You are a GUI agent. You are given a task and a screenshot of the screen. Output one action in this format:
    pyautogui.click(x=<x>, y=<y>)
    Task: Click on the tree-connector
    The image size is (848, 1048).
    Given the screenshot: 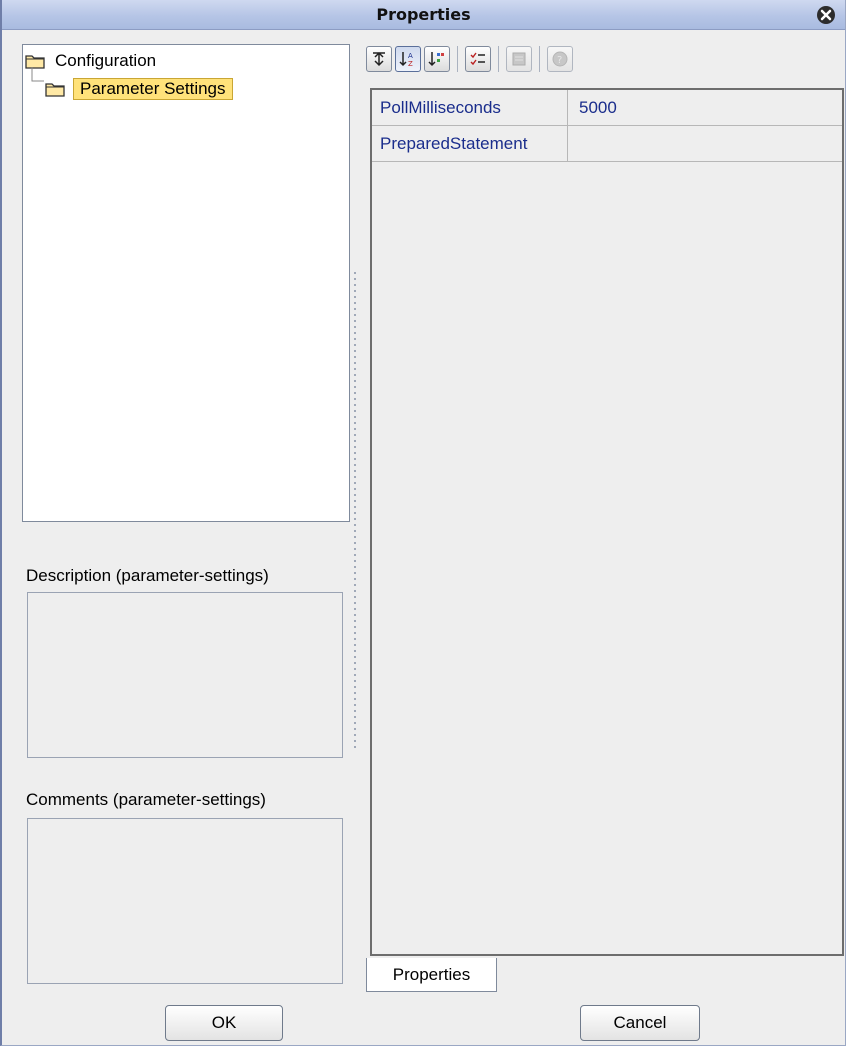 What is the action you would take?
    pyautogui.click(x=37, y=74)
    